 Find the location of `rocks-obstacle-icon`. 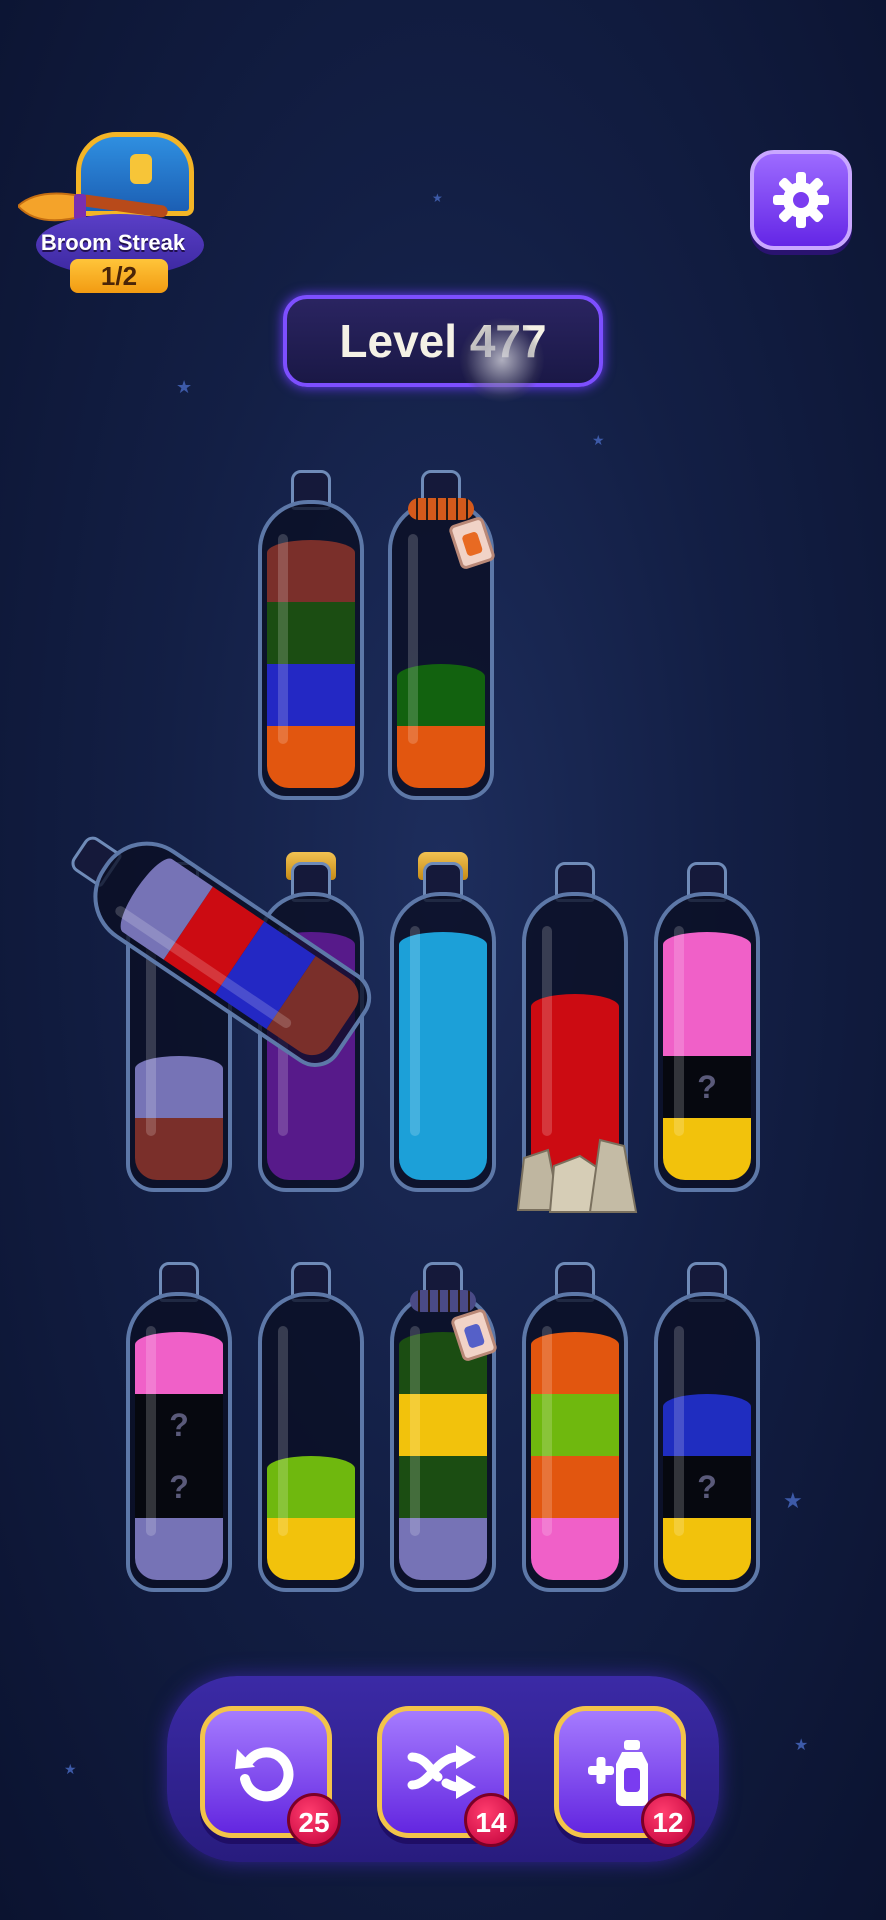

rocks-obstacle-icon is located at coordinates (577, 1172).